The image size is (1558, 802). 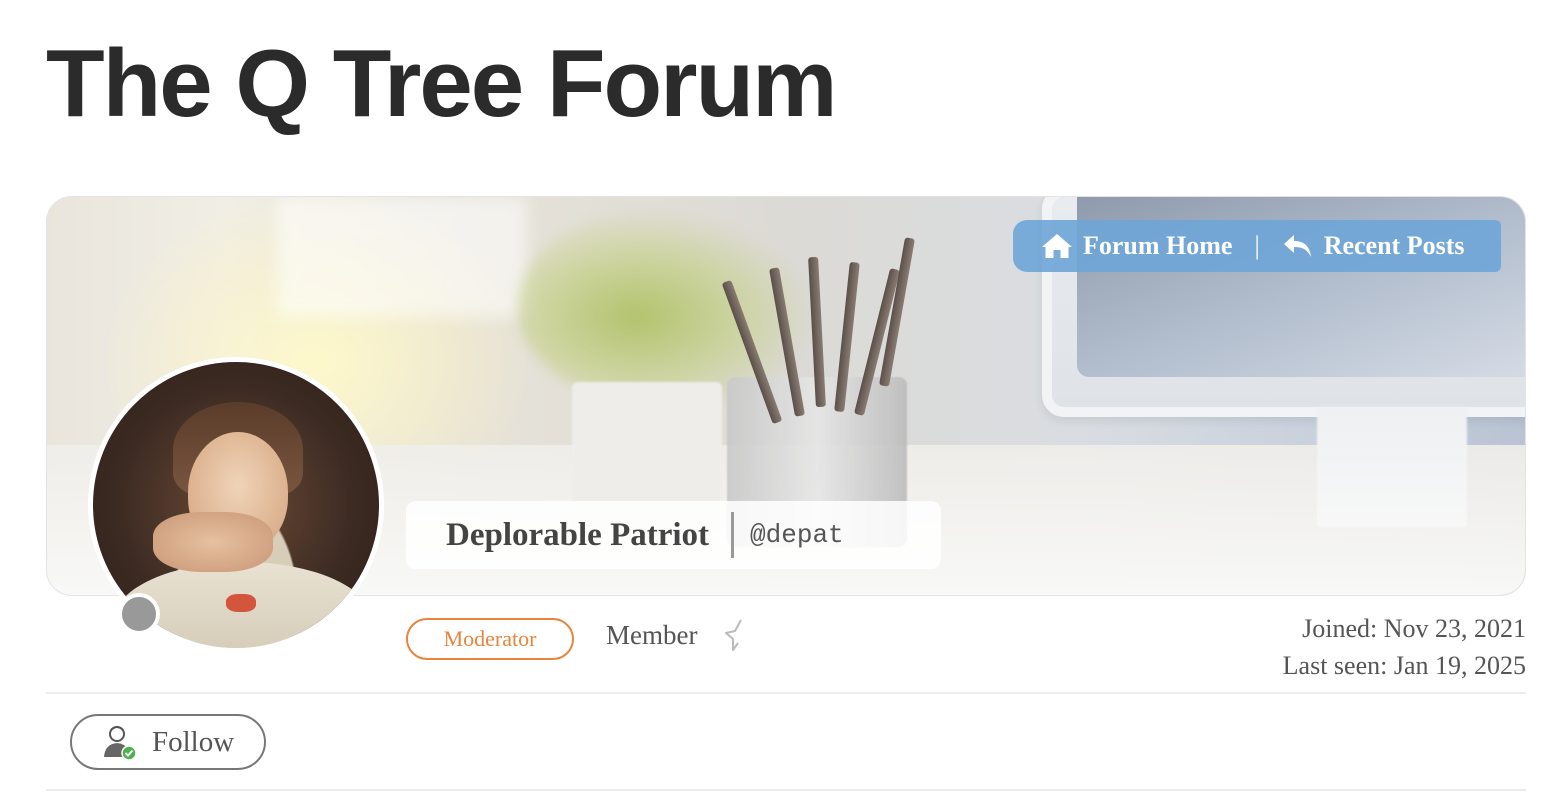 I want to click on site-title: The Q Tree Forum, so click(x=441, y=83).